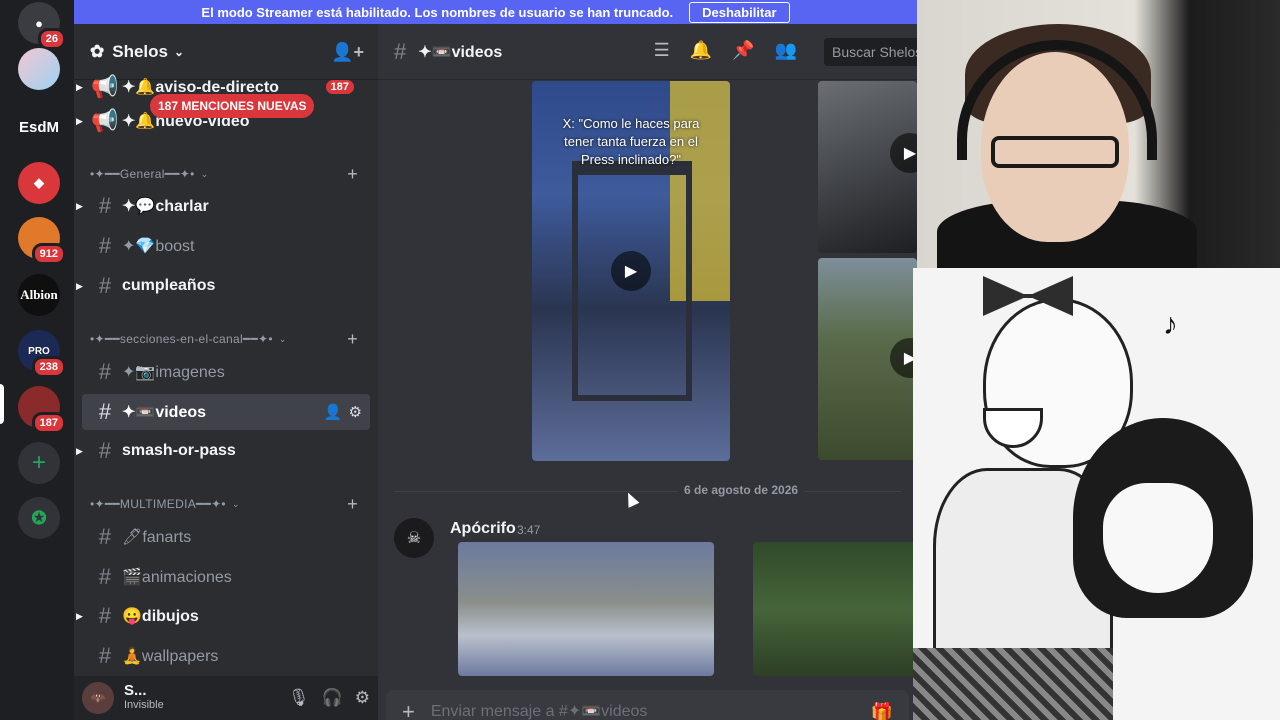  What do you see at coordinates (739, 12) in the screenshot?
I see `disable-streamer-mode-button: Deshabilitar` at bounding box center [739, 12].